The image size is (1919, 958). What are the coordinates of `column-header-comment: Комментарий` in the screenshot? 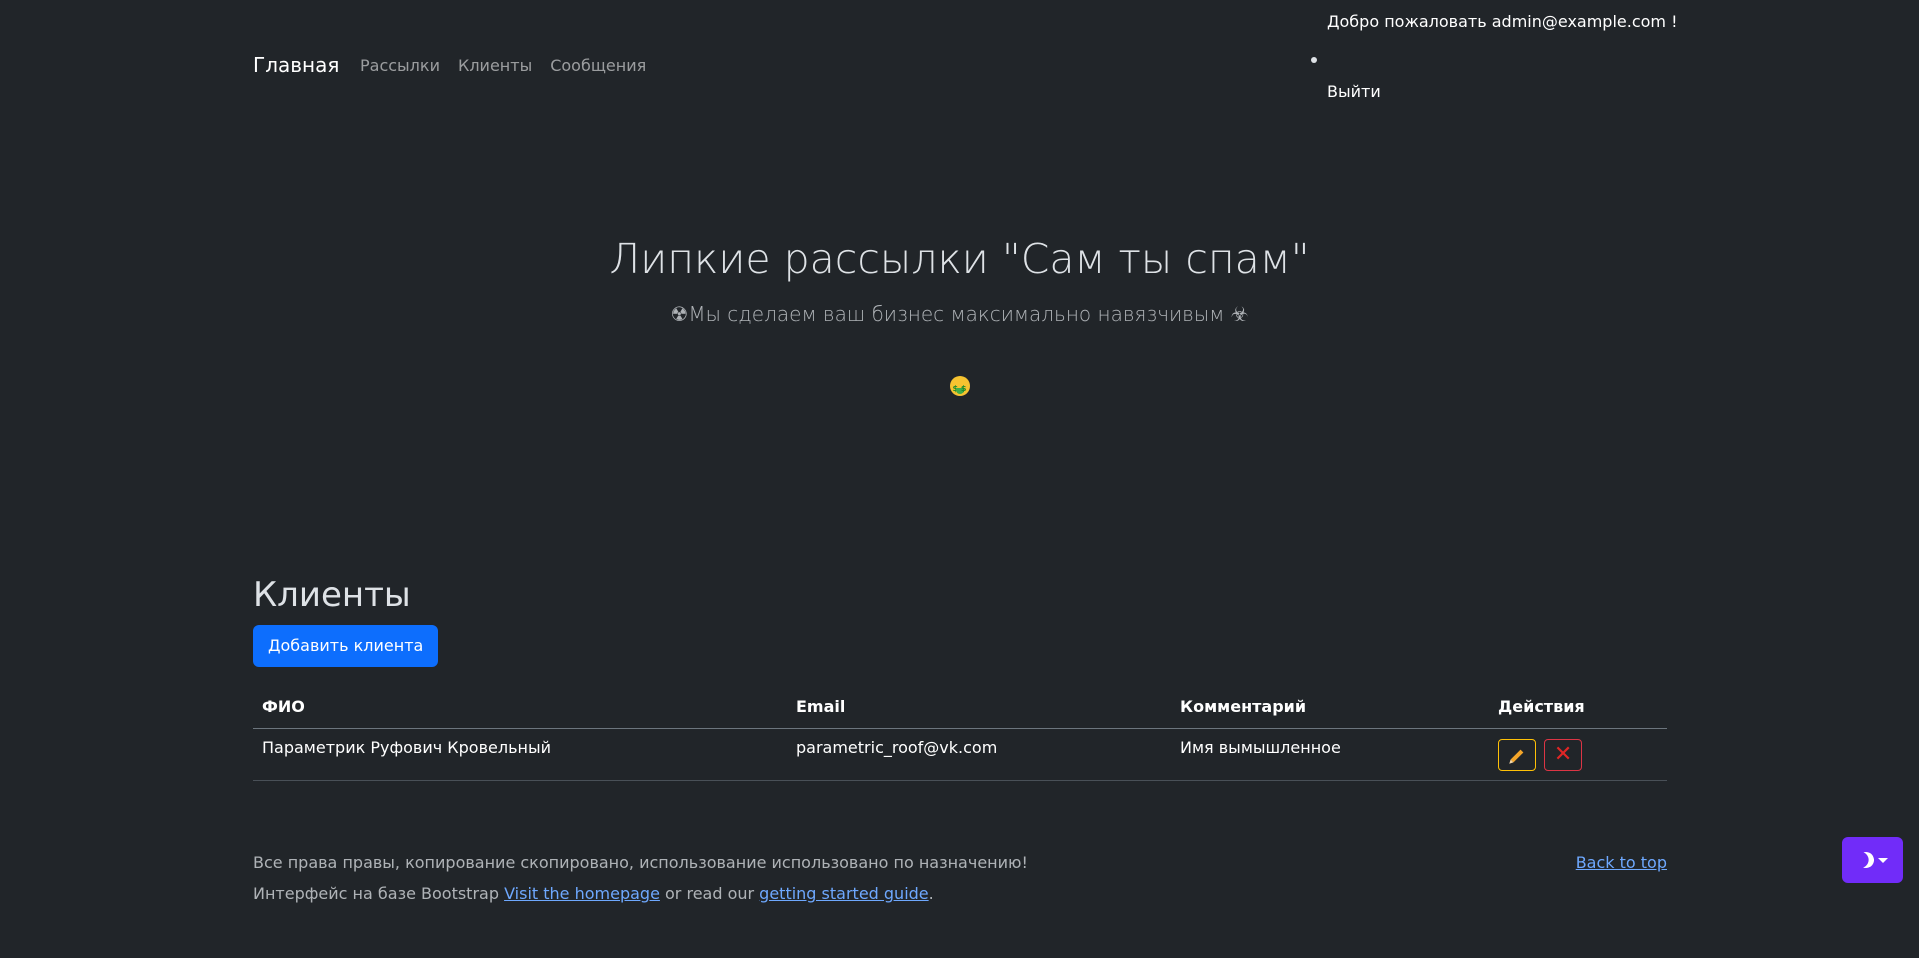 It's located at (1330, 706).